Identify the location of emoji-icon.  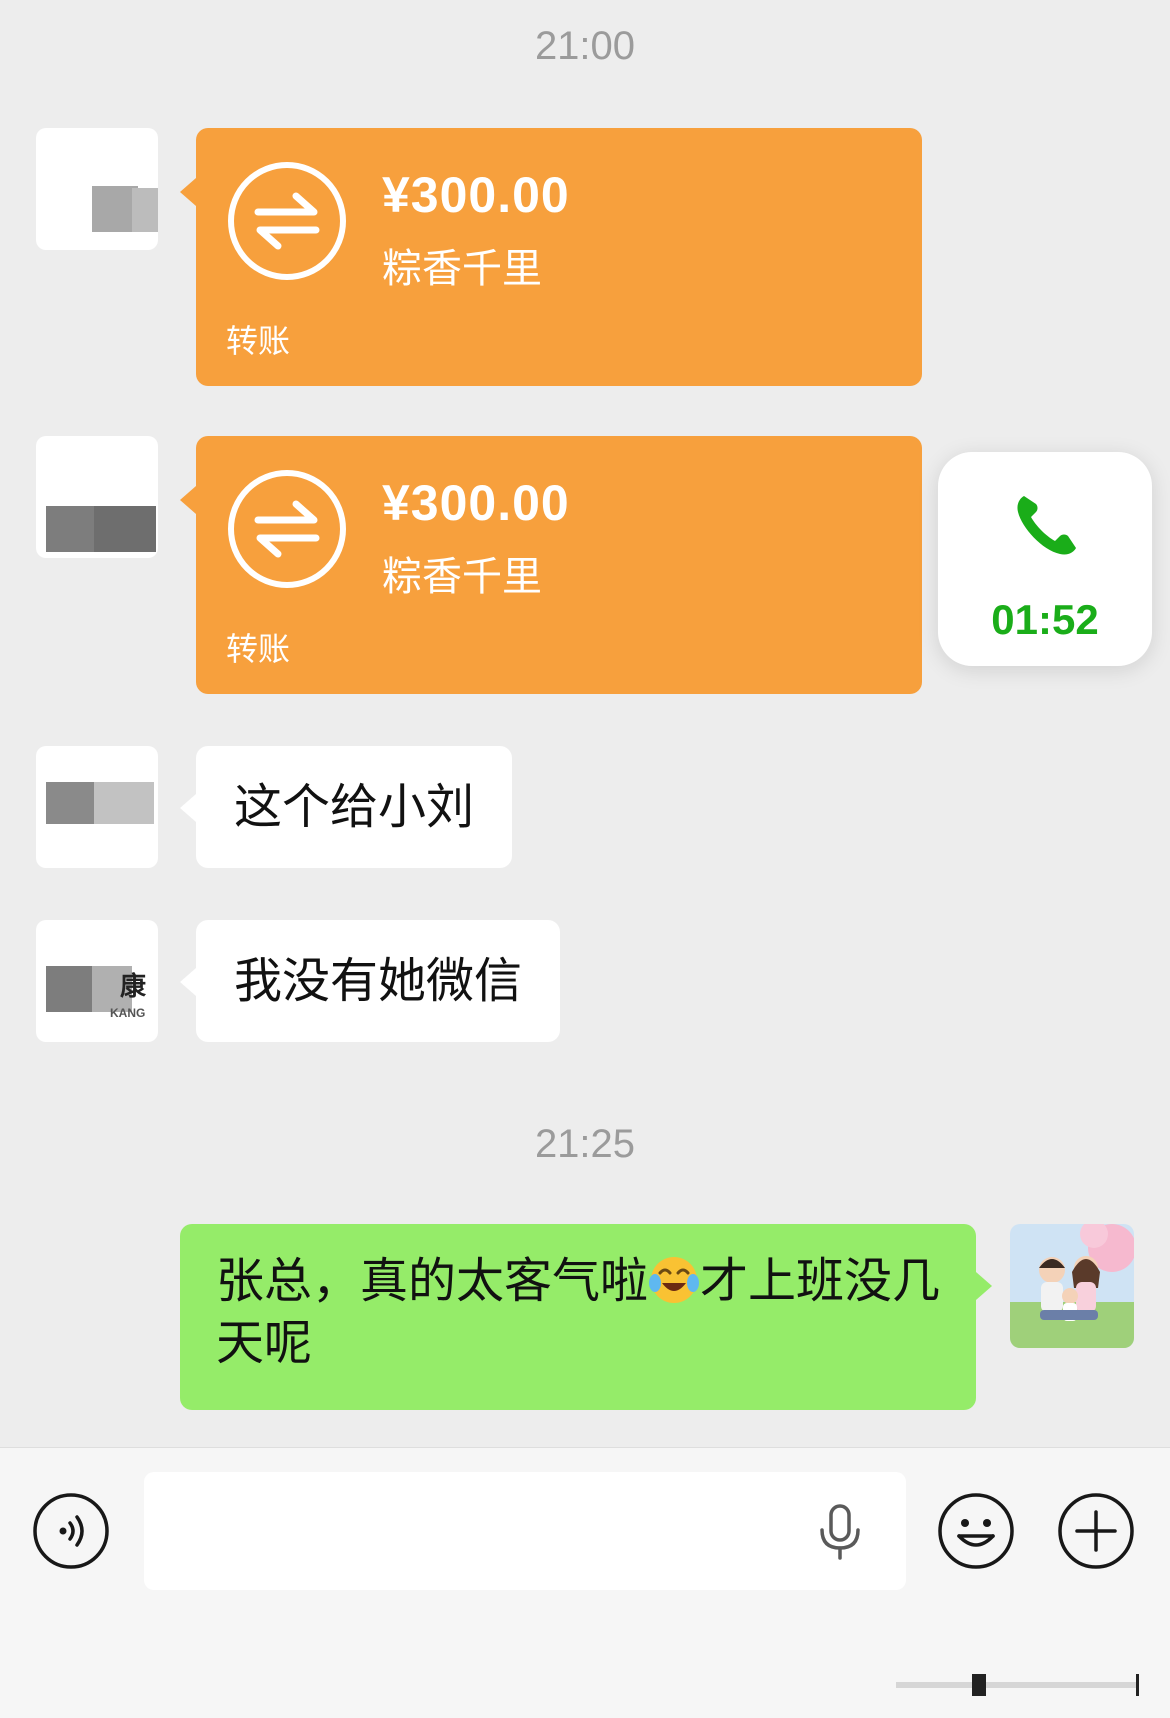
(976, 1531).